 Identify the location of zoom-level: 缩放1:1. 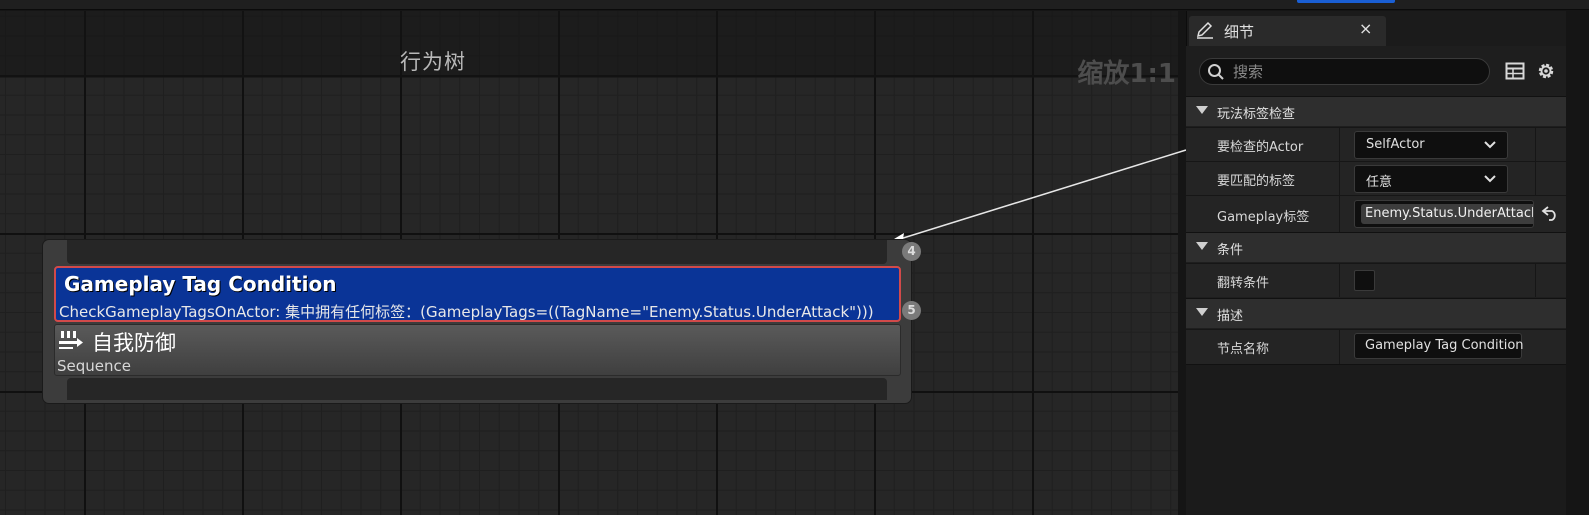
(1126, 74).